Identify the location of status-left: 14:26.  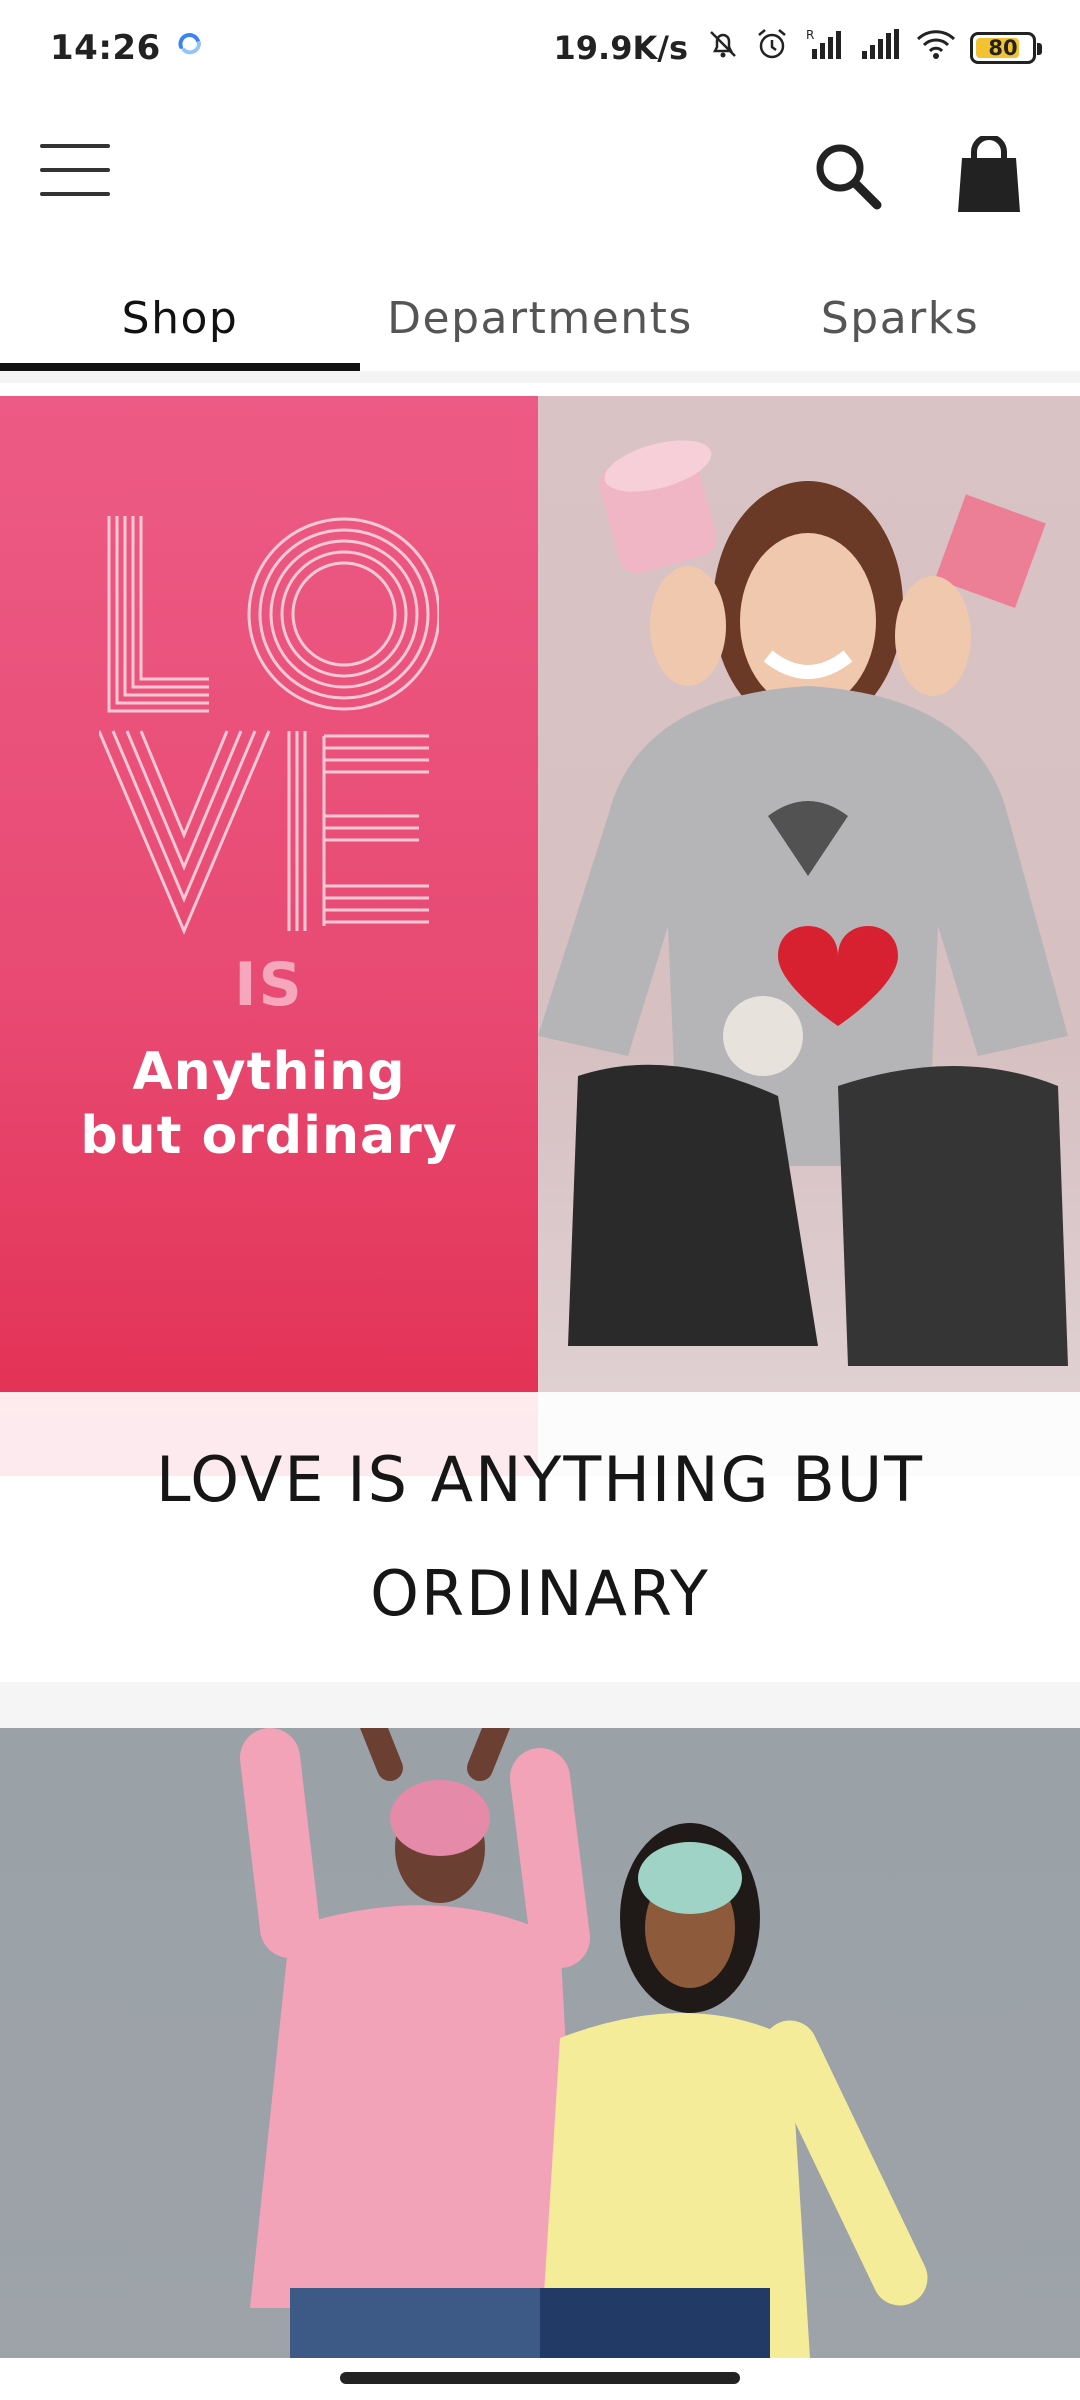
(127, 48).